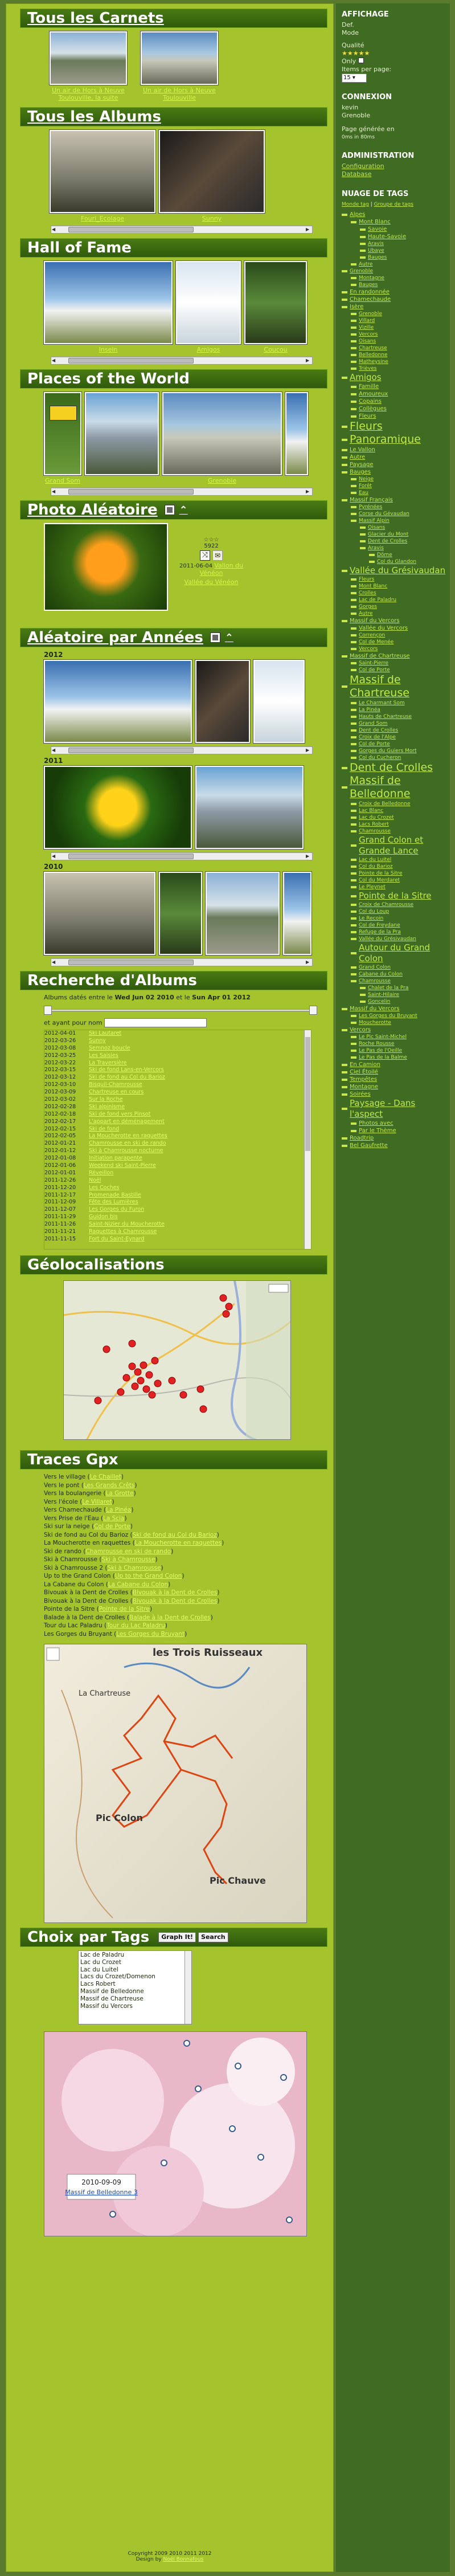 The height and width of the screenshot is (2576, 455). What do you see at coordinates (396, 724) in the screenshot?
I see `tag-tree-item: Grand Som` at bounding box center [396, 724].